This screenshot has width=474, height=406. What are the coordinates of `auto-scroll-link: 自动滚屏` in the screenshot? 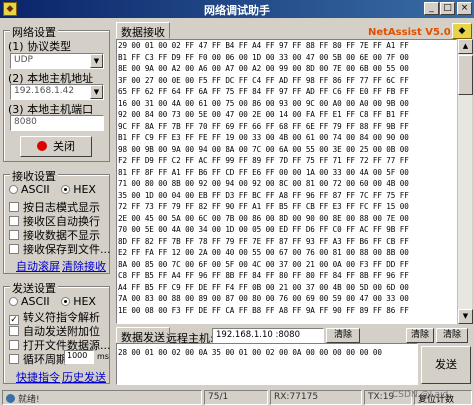 It's located at (38, 266).